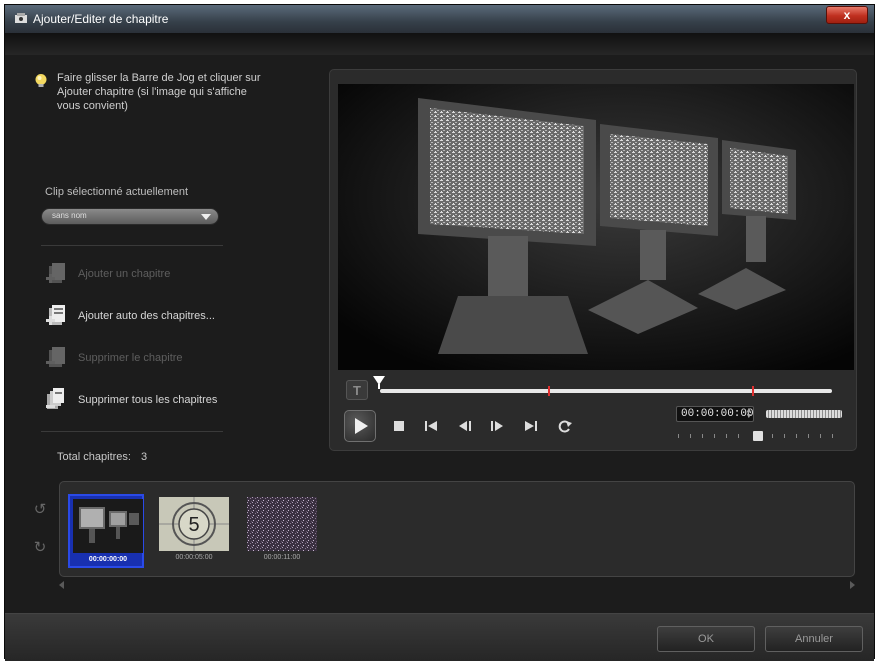 Image resolution: width=881 pixels, height=665 pixels. I want to click on repeat-icon, so click(565, 426).